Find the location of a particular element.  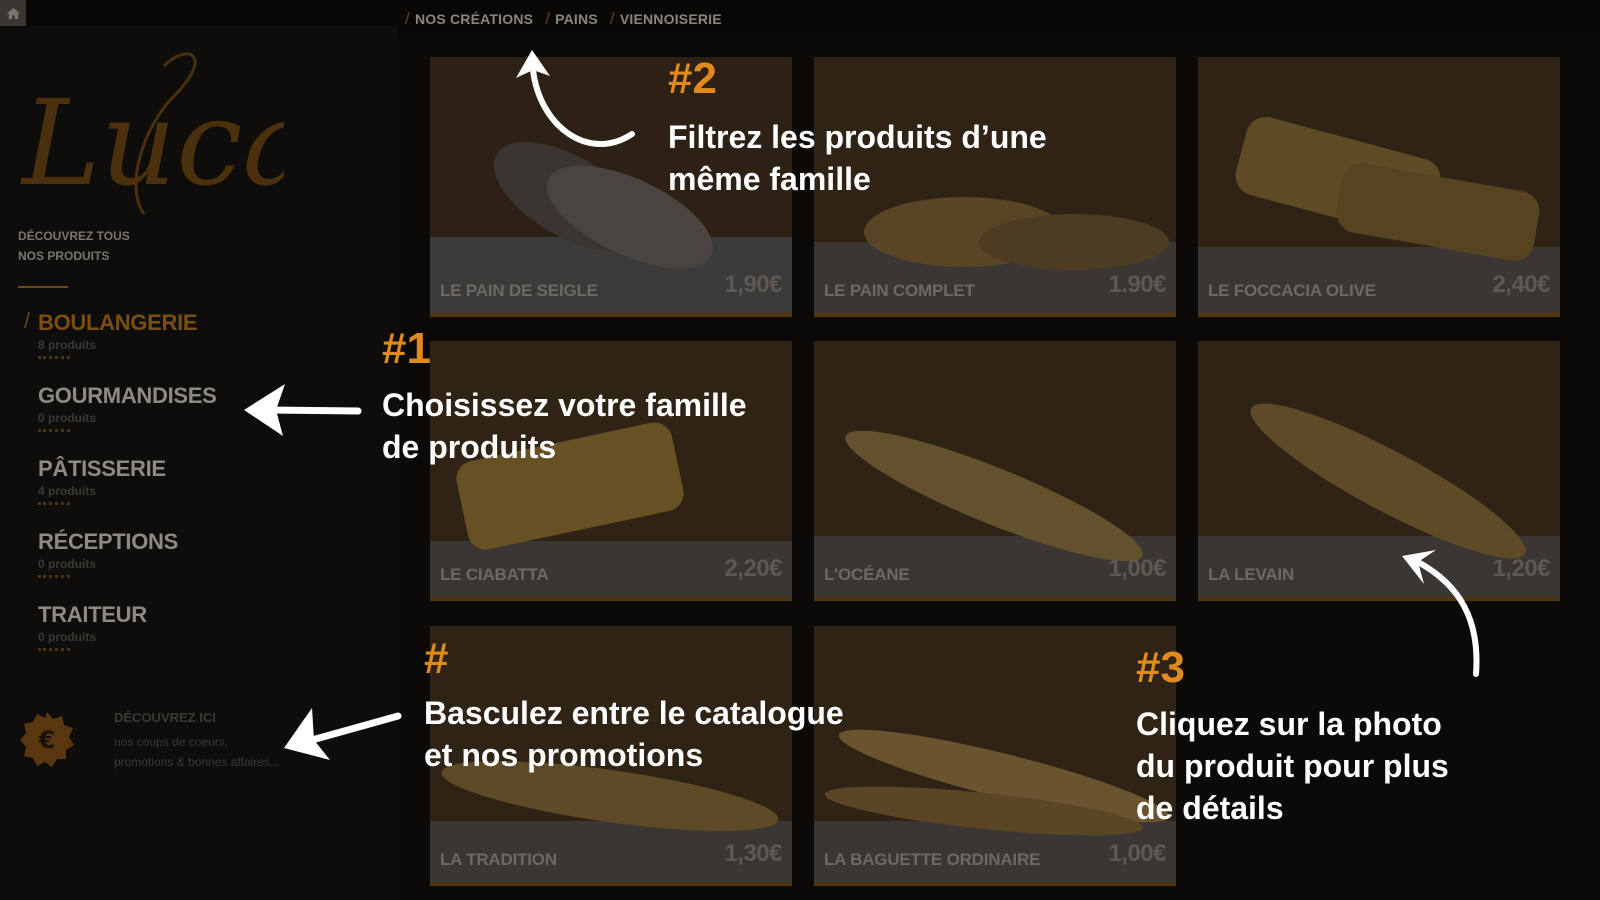

category-count: 8 produits is located at coordinates (67, 345).